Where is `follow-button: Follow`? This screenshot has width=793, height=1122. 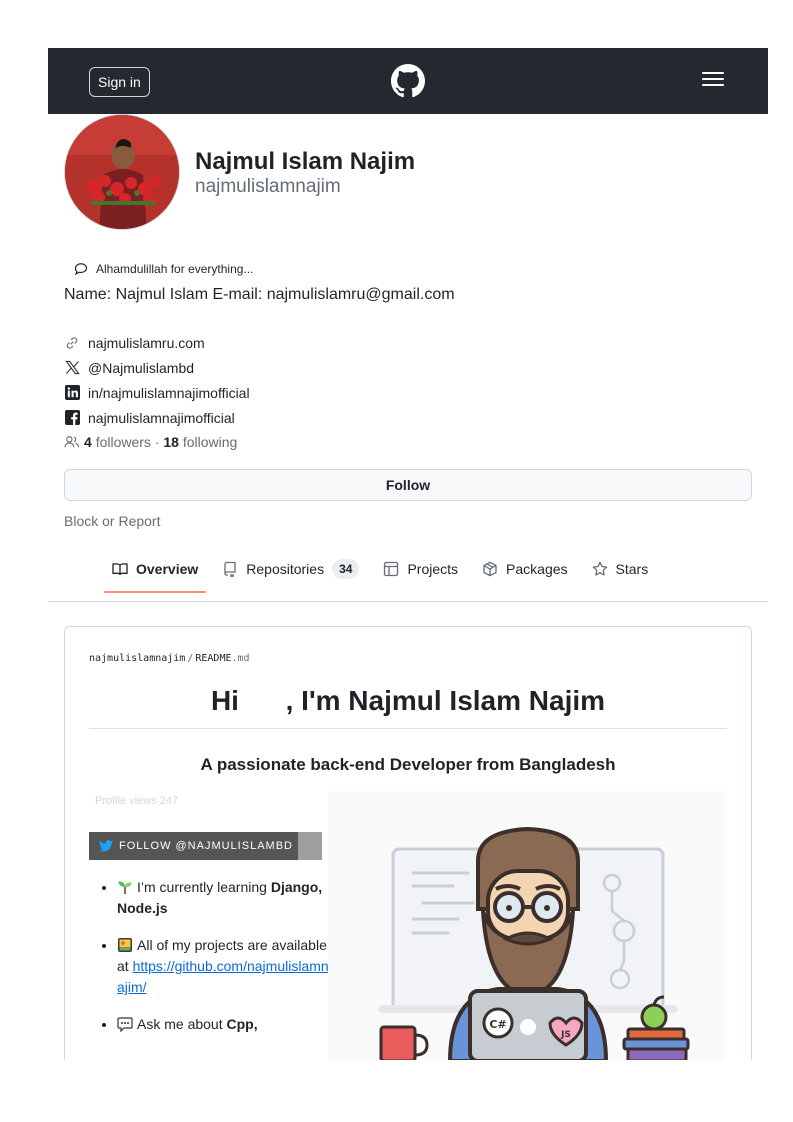 follow-button: Follow is located at coordinates (408, 485).